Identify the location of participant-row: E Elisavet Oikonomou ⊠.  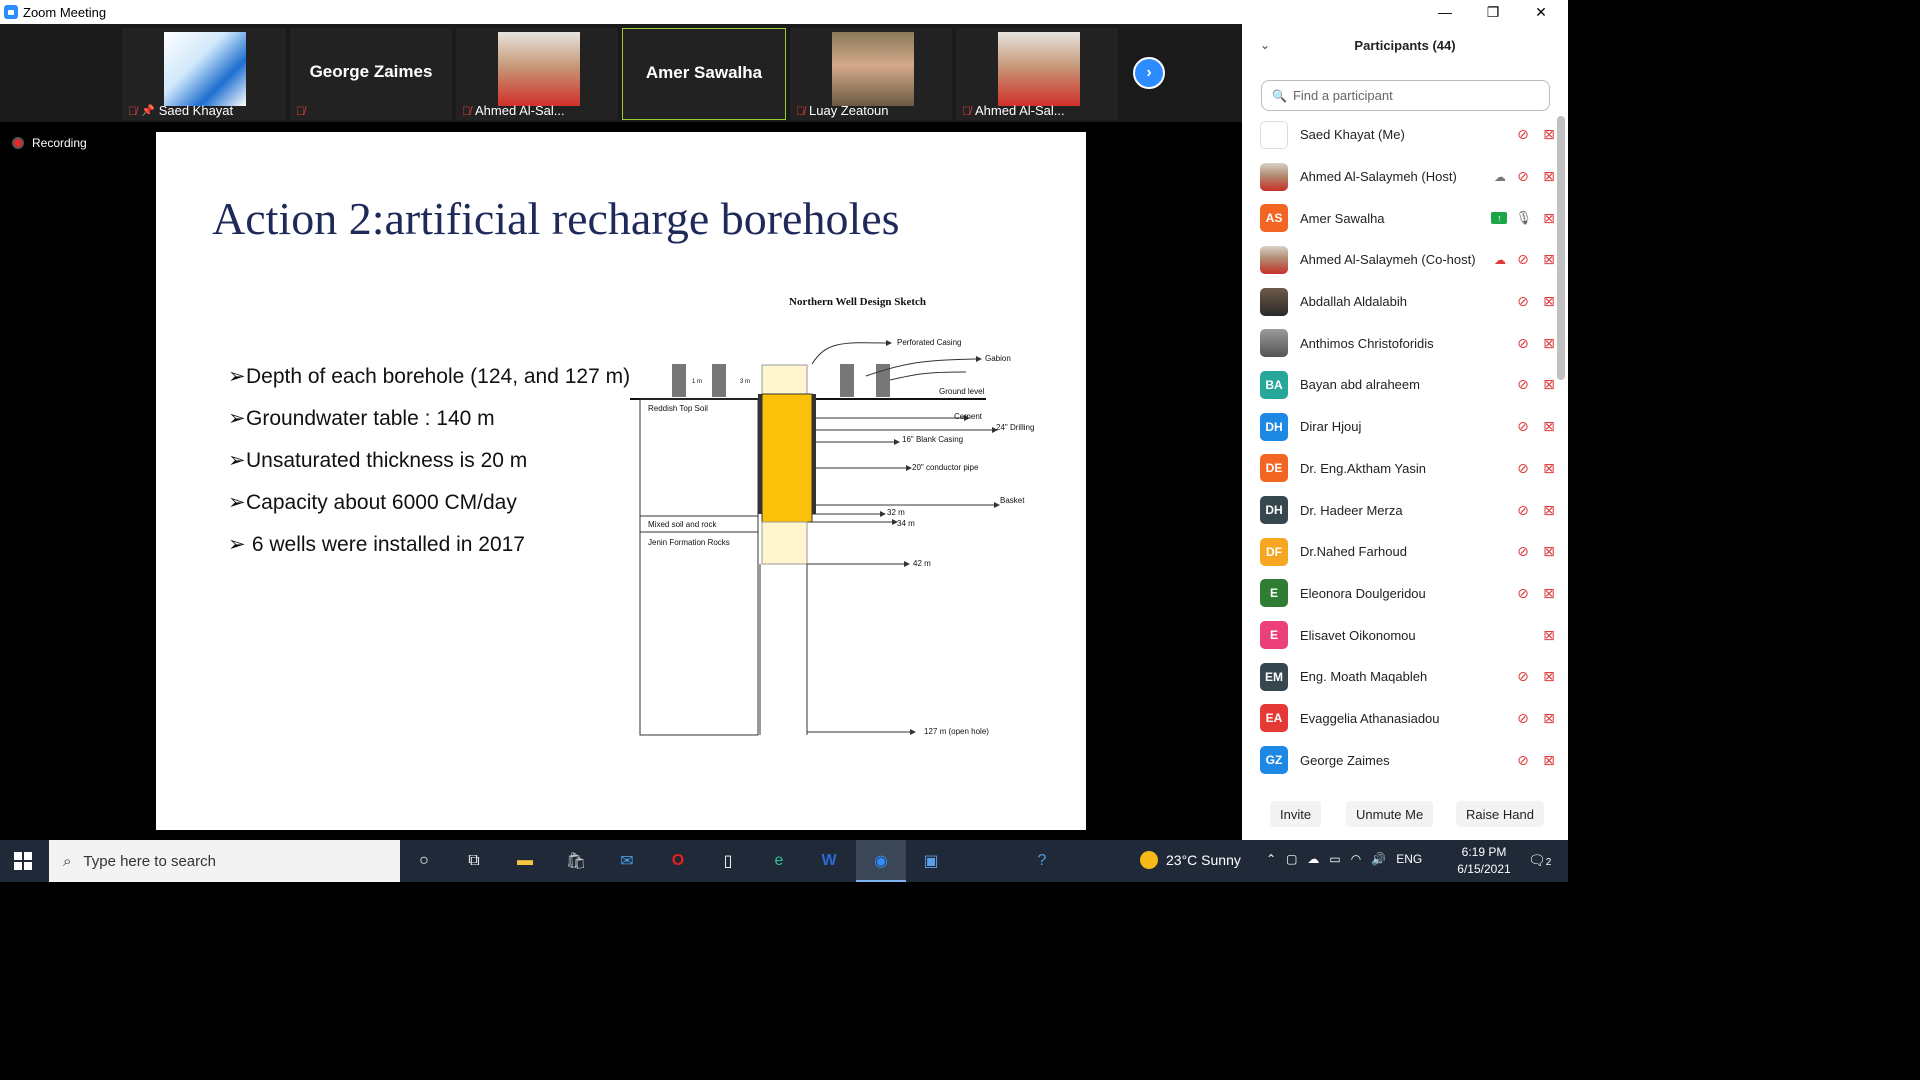
(1400, 635).